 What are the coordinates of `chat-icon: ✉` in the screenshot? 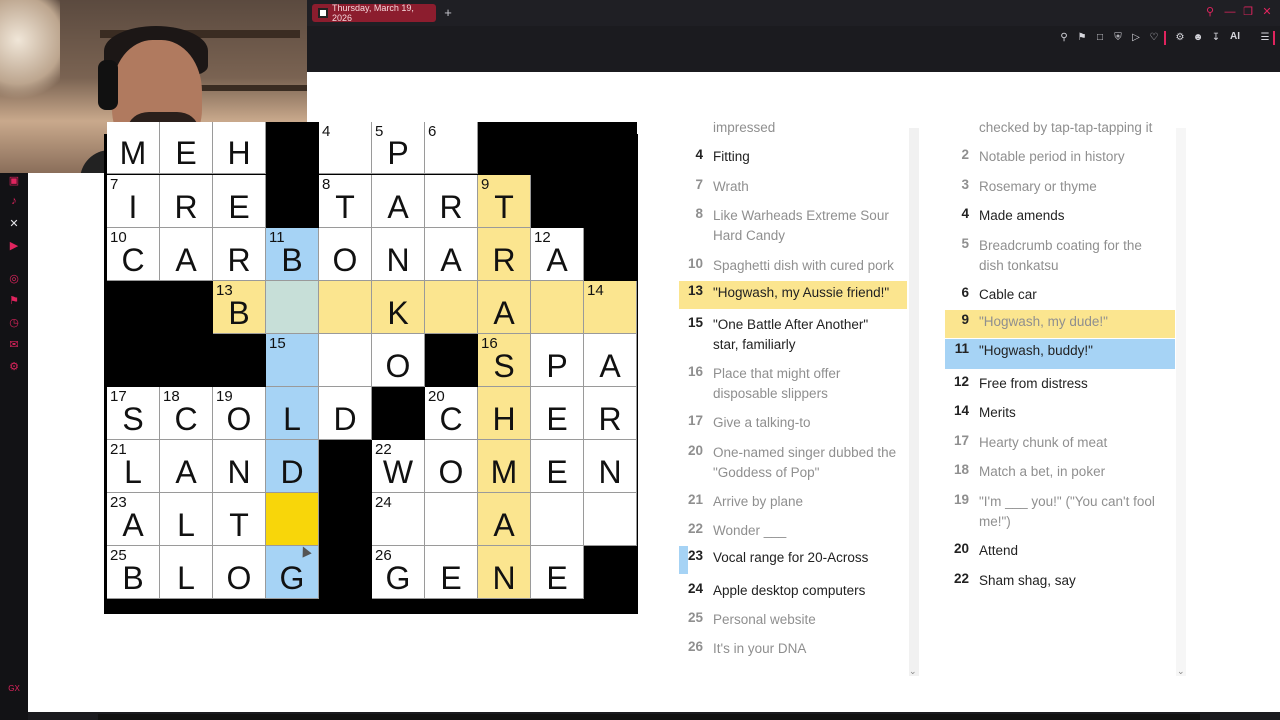 It's located at (14, 344).